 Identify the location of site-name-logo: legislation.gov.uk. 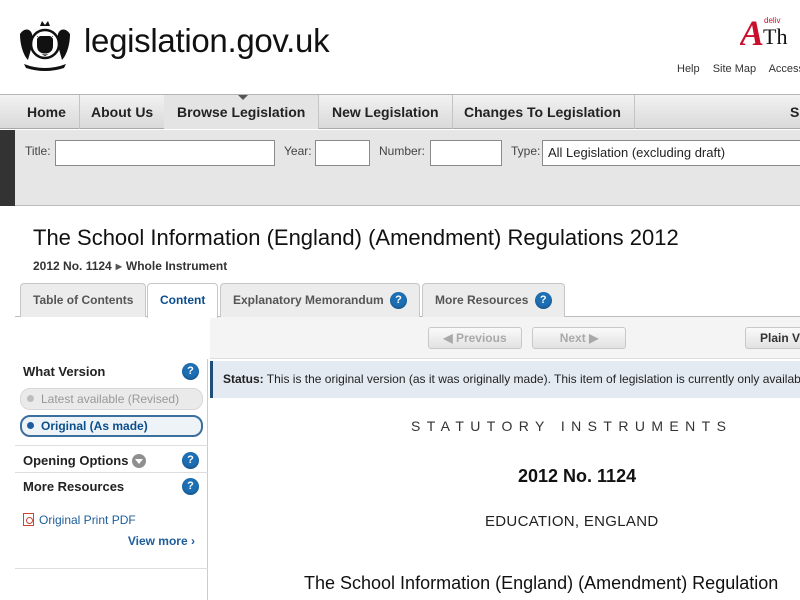
(207, 41).